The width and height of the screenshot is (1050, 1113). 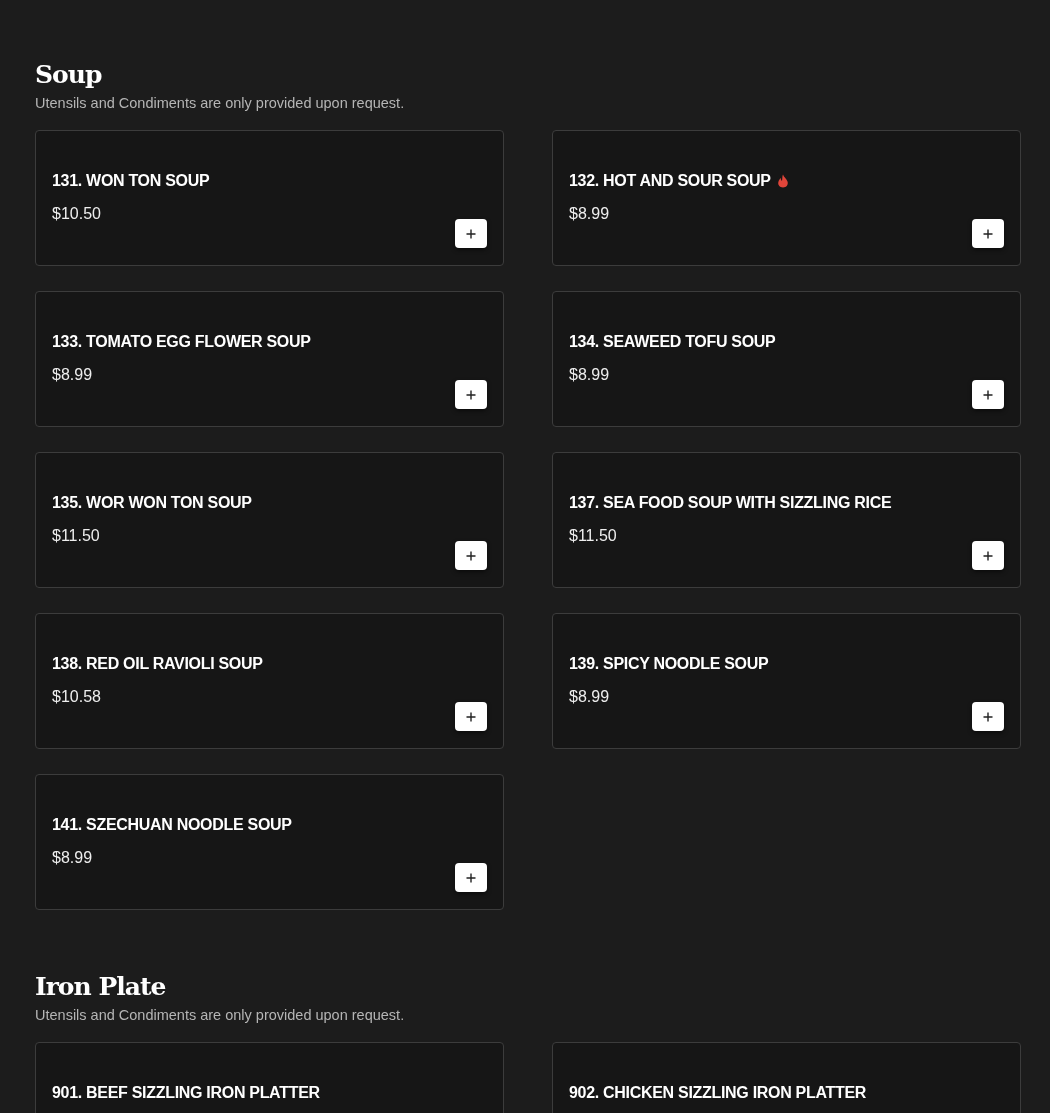 I want to click on menu-item-card: 141. SZECHUAN NOODLE SOUP $8.99, so click(x=269, y=842).